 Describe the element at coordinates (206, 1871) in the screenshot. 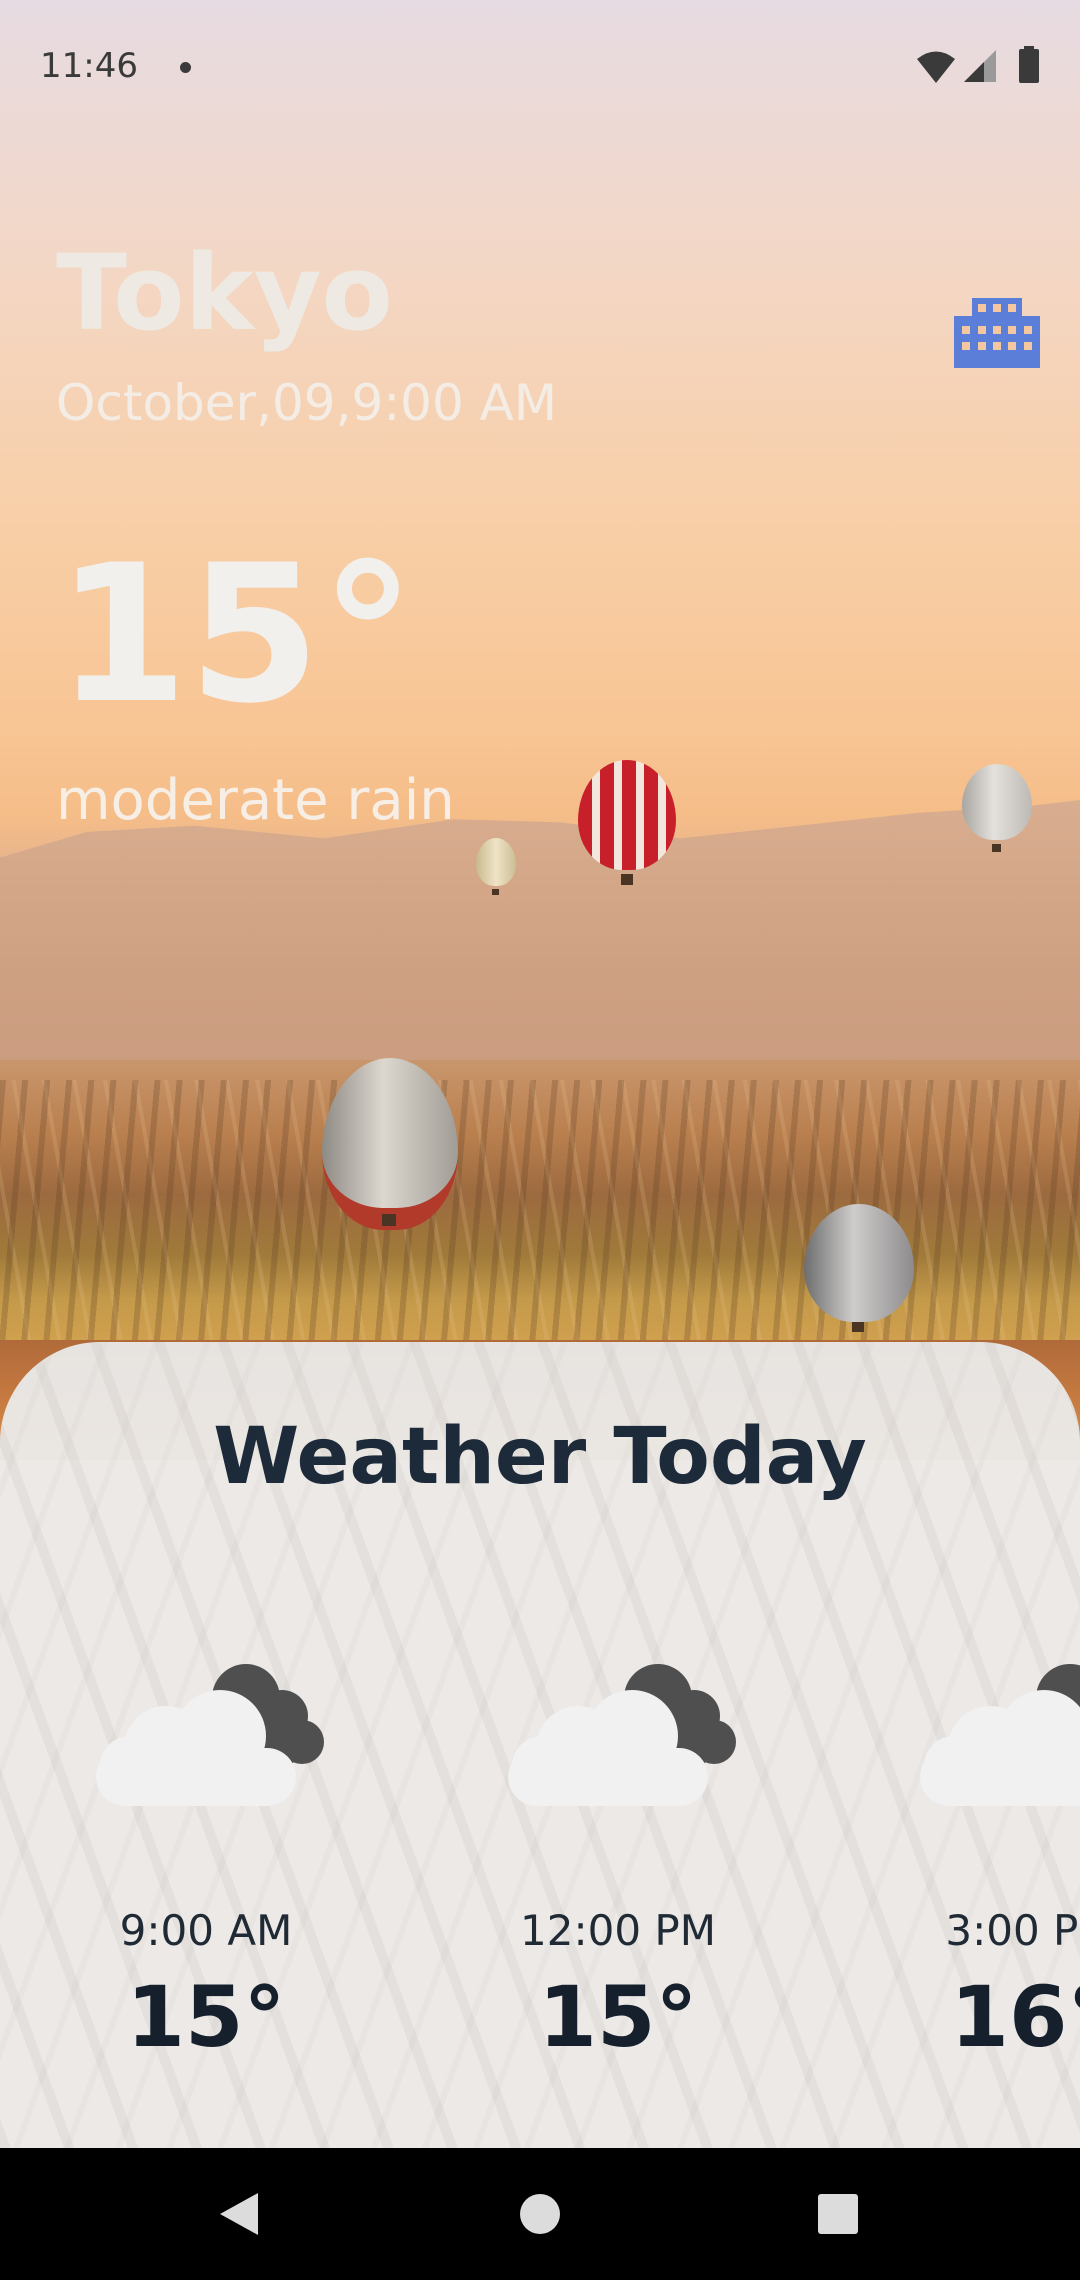

I see `forecast-item: 9:00 AM 15°` at that location.